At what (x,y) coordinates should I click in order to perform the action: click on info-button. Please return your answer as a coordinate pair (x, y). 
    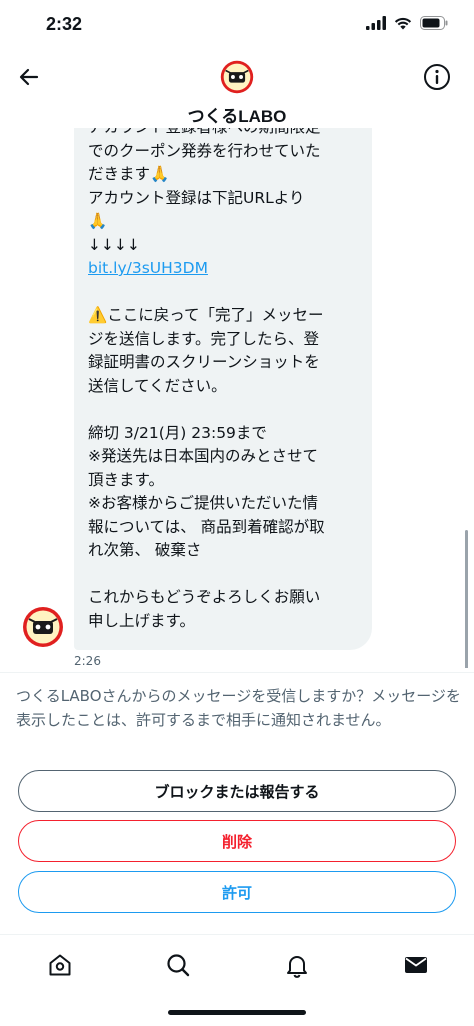
    Looking at the image, I should click on (437, 77).